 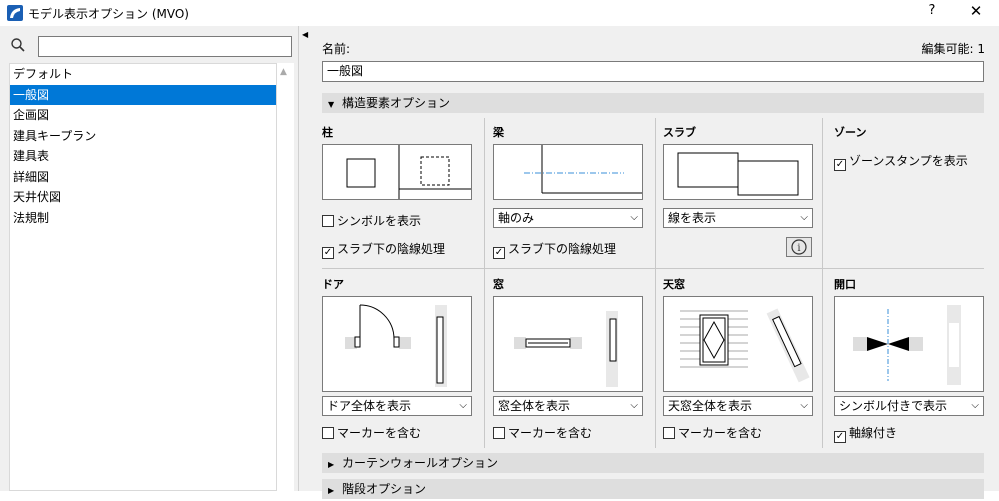 What do you see at coordinates (850, 132) in the screenshot?
I see `zone-title: ゾーン` at bounding box center [850, 132].